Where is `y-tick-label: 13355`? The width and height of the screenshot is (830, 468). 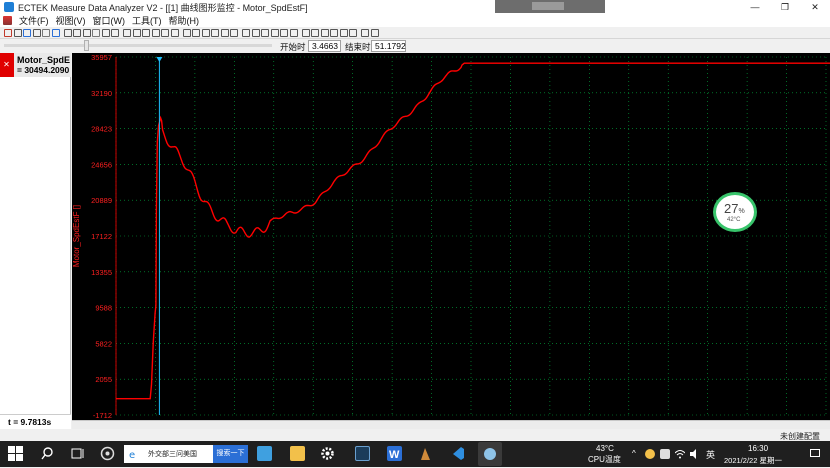
y-tick-label: 13355 is located at coordinates (101, 272).